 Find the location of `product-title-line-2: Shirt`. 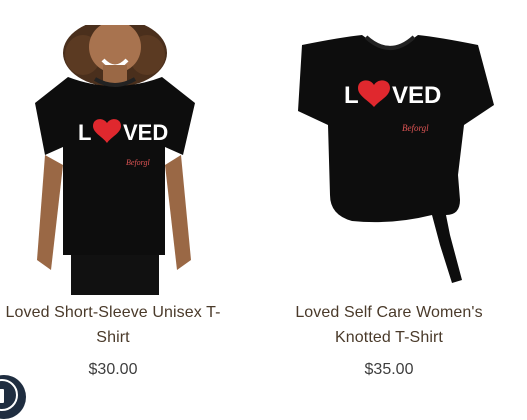

product-title-line-2: Shirt is located at coordinates (113, 337).